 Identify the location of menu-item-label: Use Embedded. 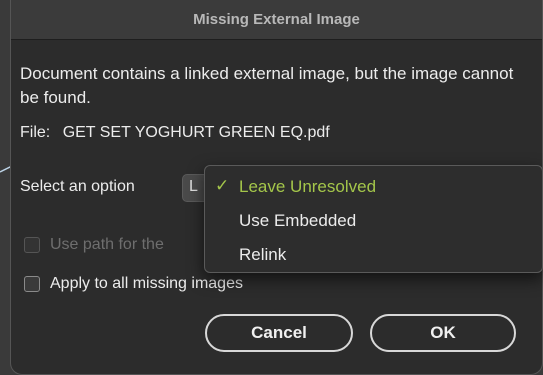
(298, 220).